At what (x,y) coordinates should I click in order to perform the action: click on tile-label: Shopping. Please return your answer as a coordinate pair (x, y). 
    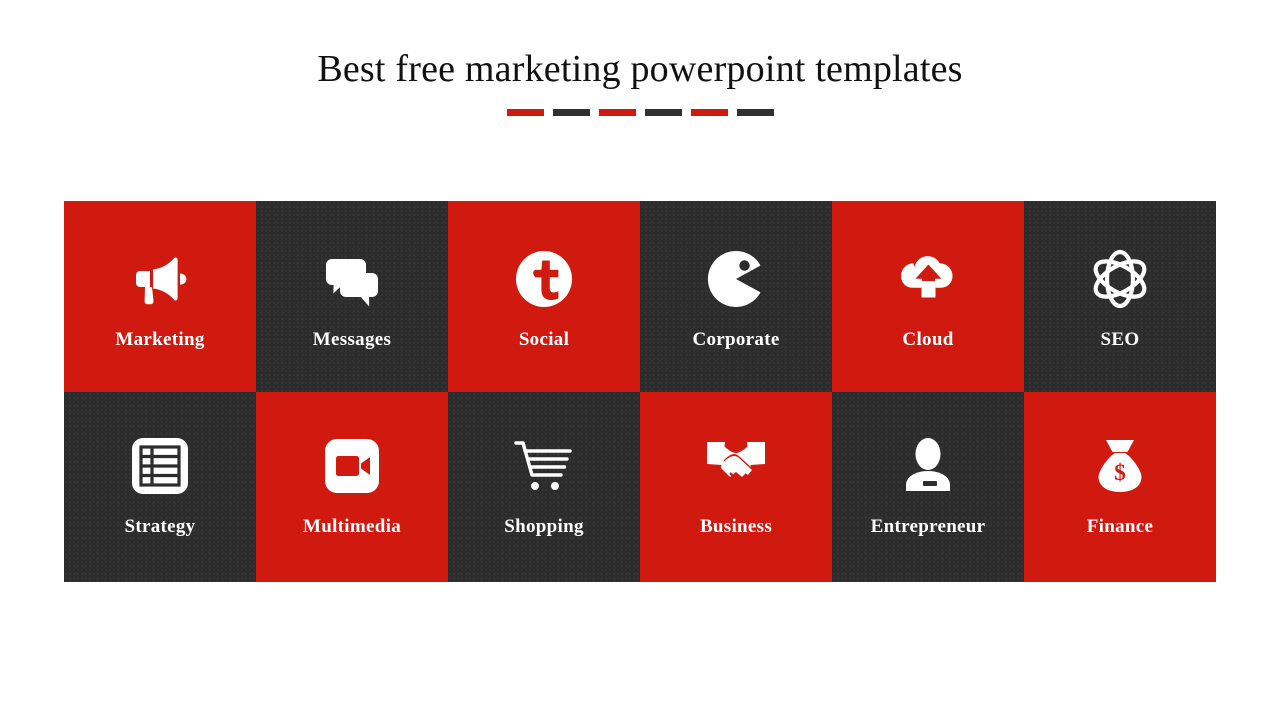
    Looking at the image, I should click on (544, 526).